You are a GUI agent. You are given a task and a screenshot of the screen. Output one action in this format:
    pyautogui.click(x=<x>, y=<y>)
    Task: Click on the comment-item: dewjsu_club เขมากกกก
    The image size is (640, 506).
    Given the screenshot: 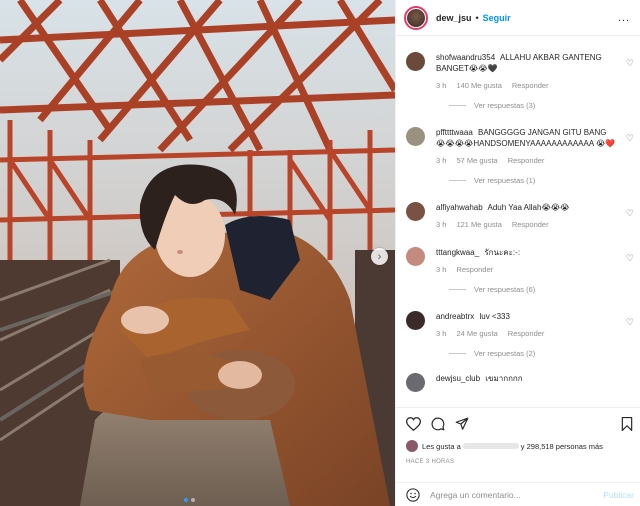 What is the action you would take?
    pyautogui.click(x=518, y=382)
    